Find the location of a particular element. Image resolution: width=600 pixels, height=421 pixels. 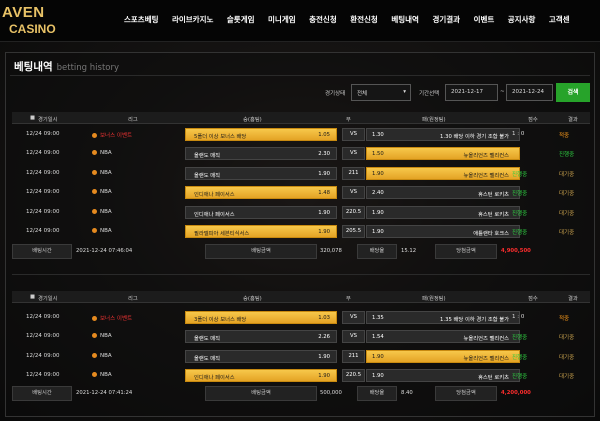

period-label: 기간선택 is located at coordinates (429, 94).